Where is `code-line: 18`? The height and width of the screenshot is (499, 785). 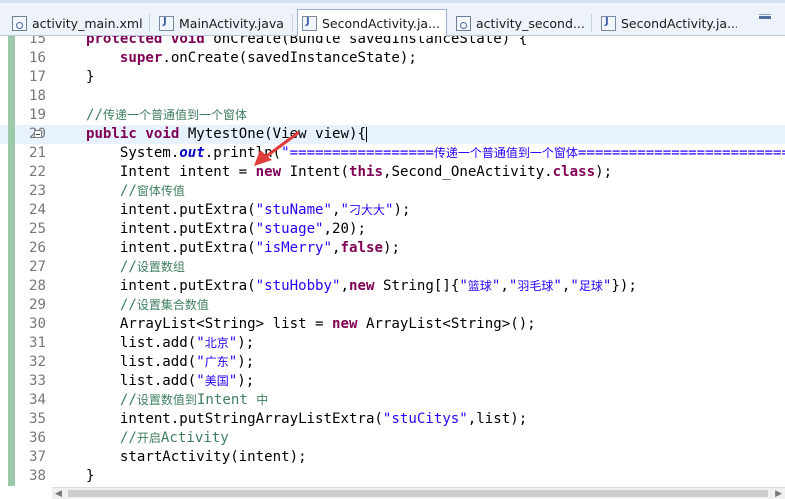 code-line: 18 is located at coordinates (392, 96).